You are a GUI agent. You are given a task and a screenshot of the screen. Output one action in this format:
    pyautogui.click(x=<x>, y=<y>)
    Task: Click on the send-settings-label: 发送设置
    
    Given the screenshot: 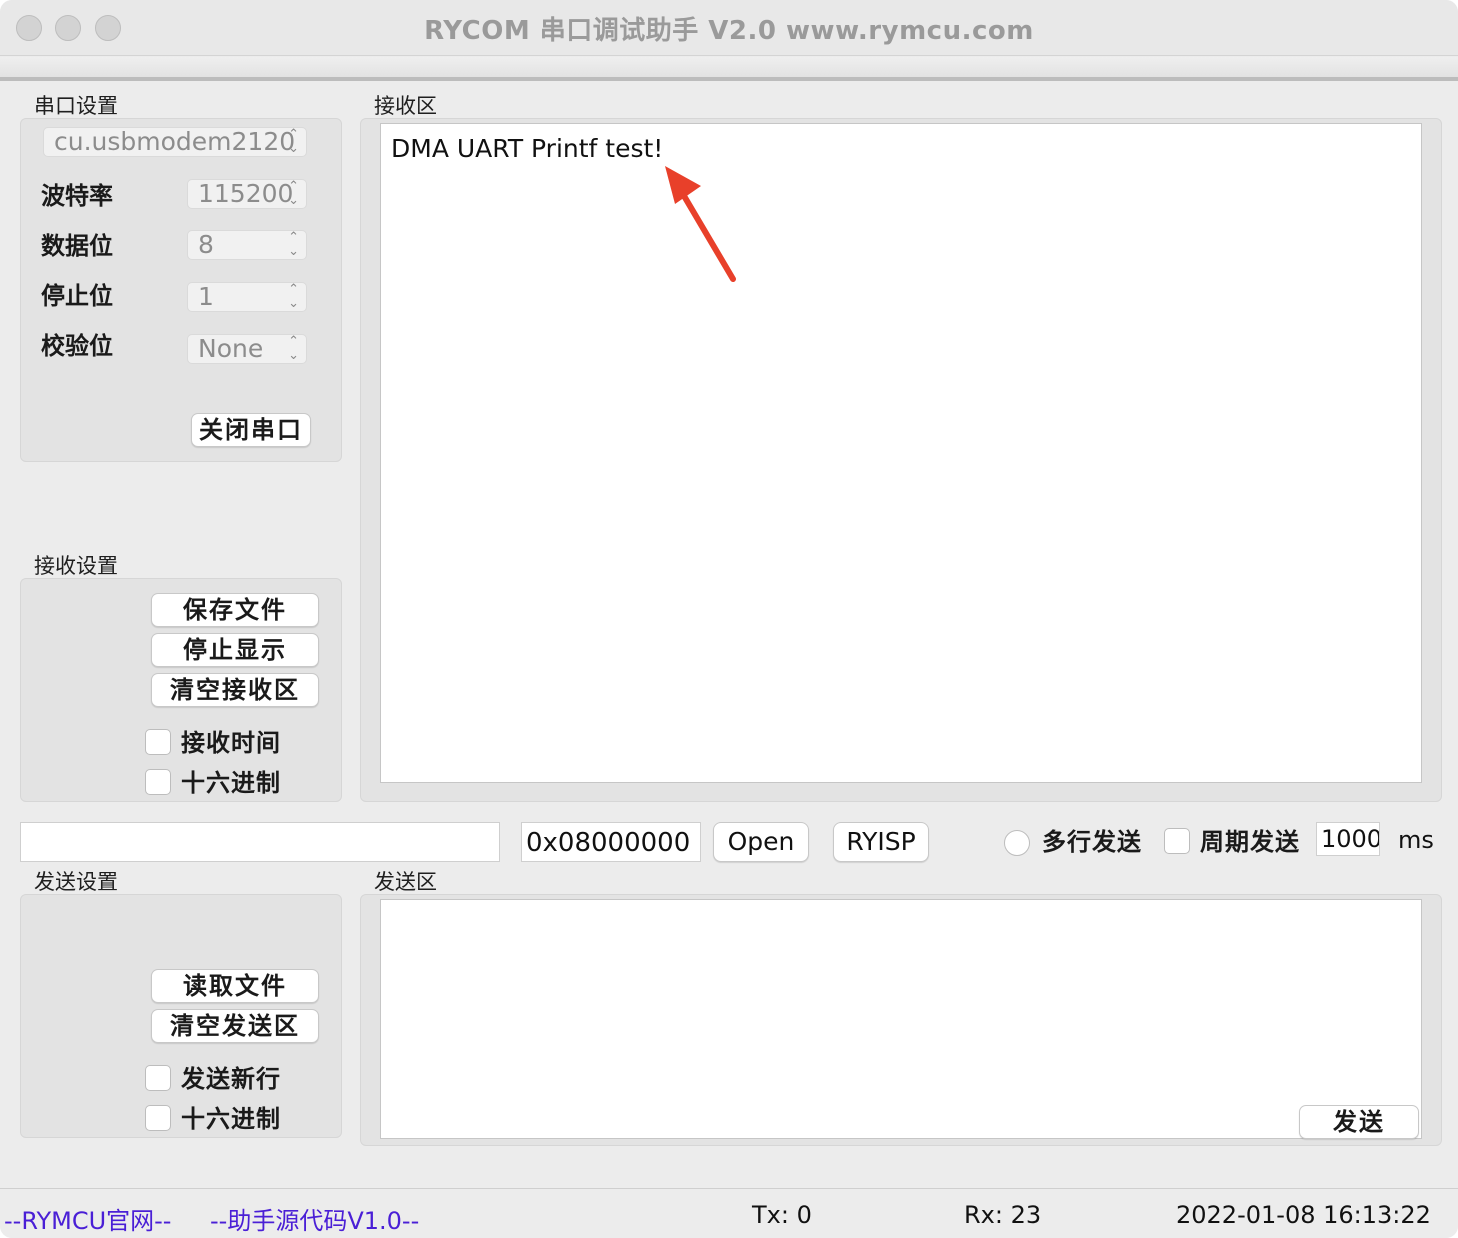 What is the action you would take?
    pyautogui.click(x=76, y=882)
    